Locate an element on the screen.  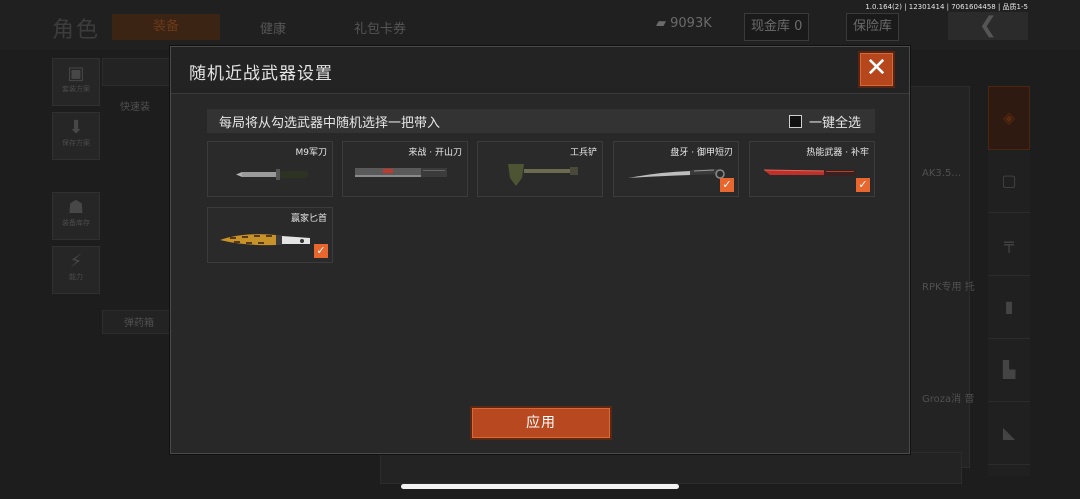
select-all-toggle: 一键全选 is located at coordinates (824, 121).